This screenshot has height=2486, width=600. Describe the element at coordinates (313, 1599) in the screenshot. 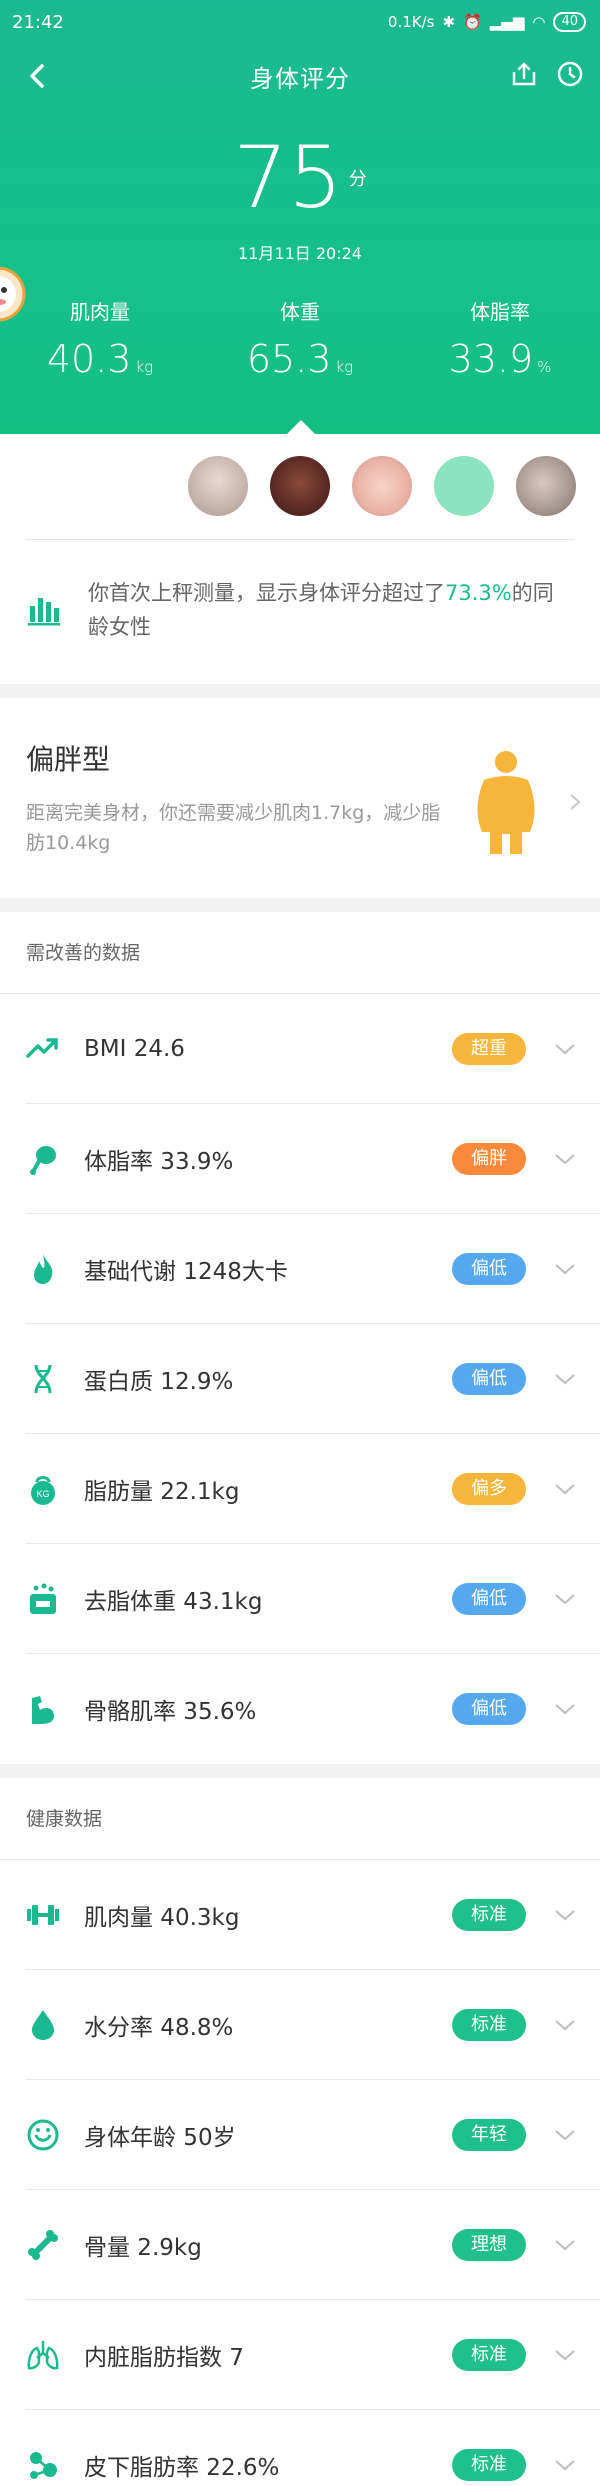

I see `list-item: 去脂体重 43.1kg 偏低` at that location.